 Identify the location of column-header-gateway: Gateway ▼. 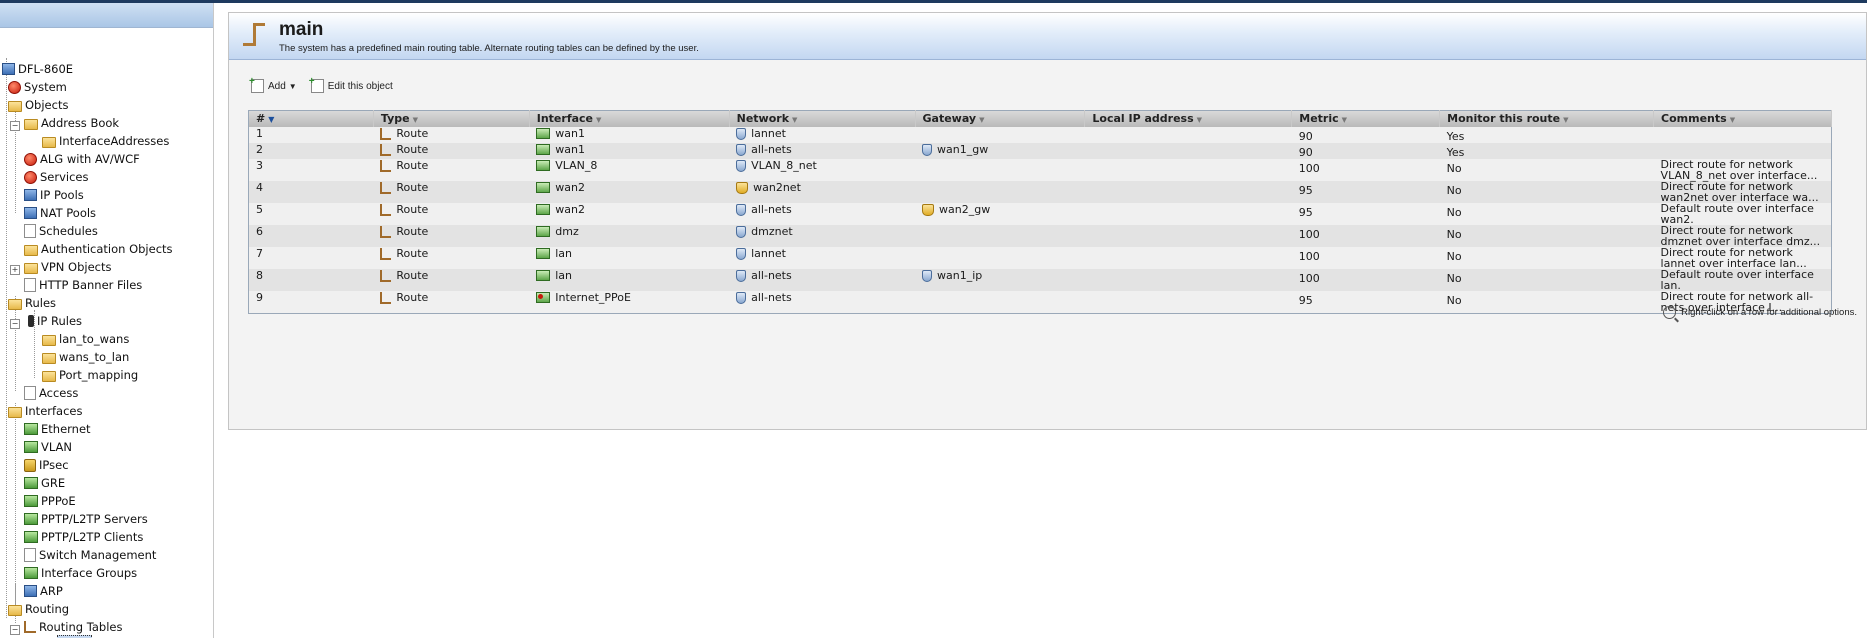
(1000, 118).